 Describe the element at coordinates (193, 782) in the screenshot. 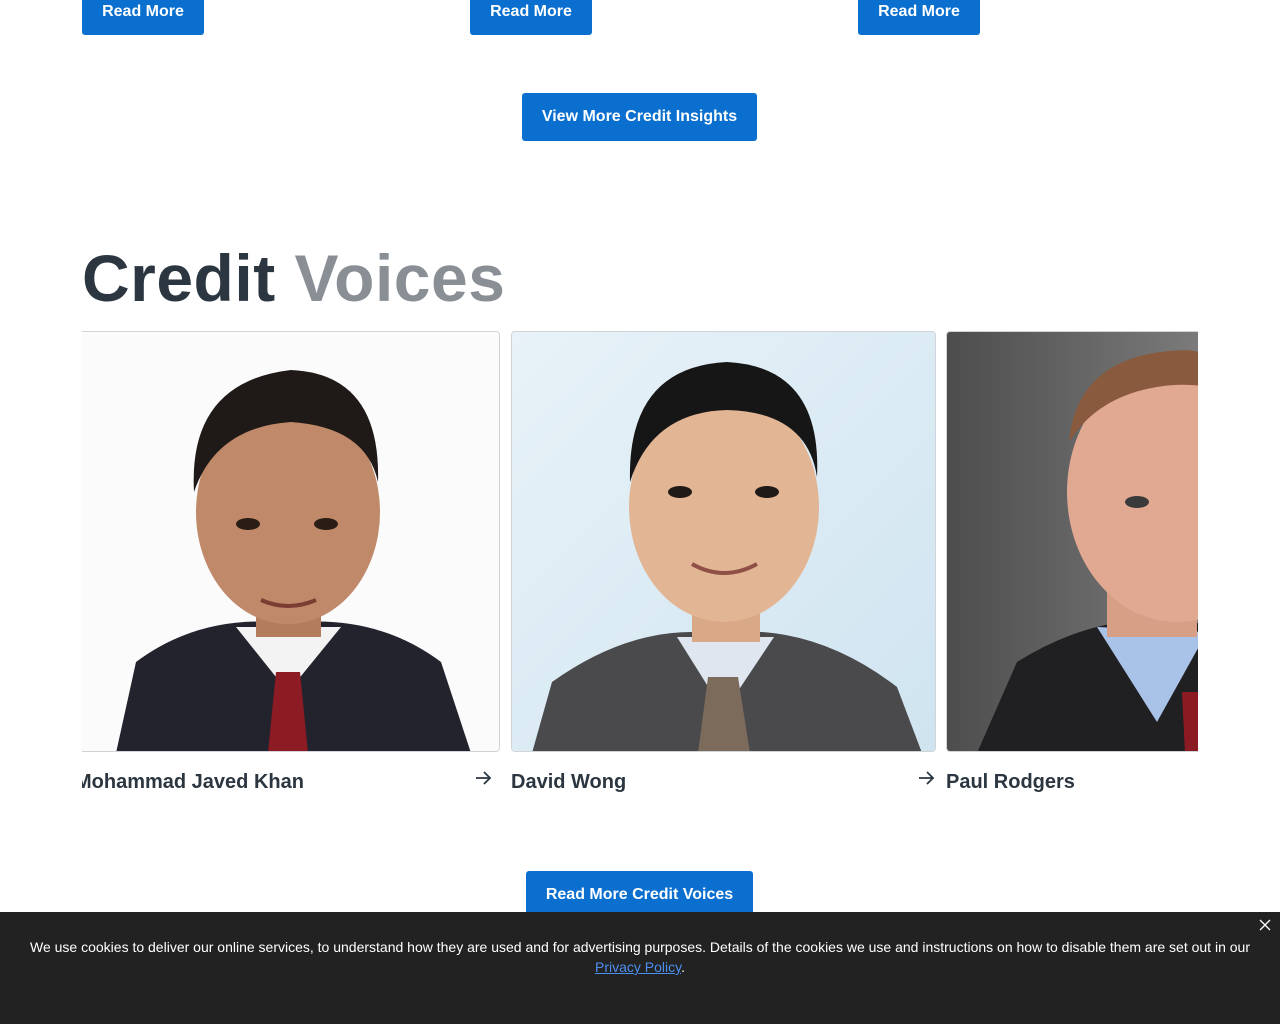

I see `person-name: Mohammad Javed Khan` at that location.